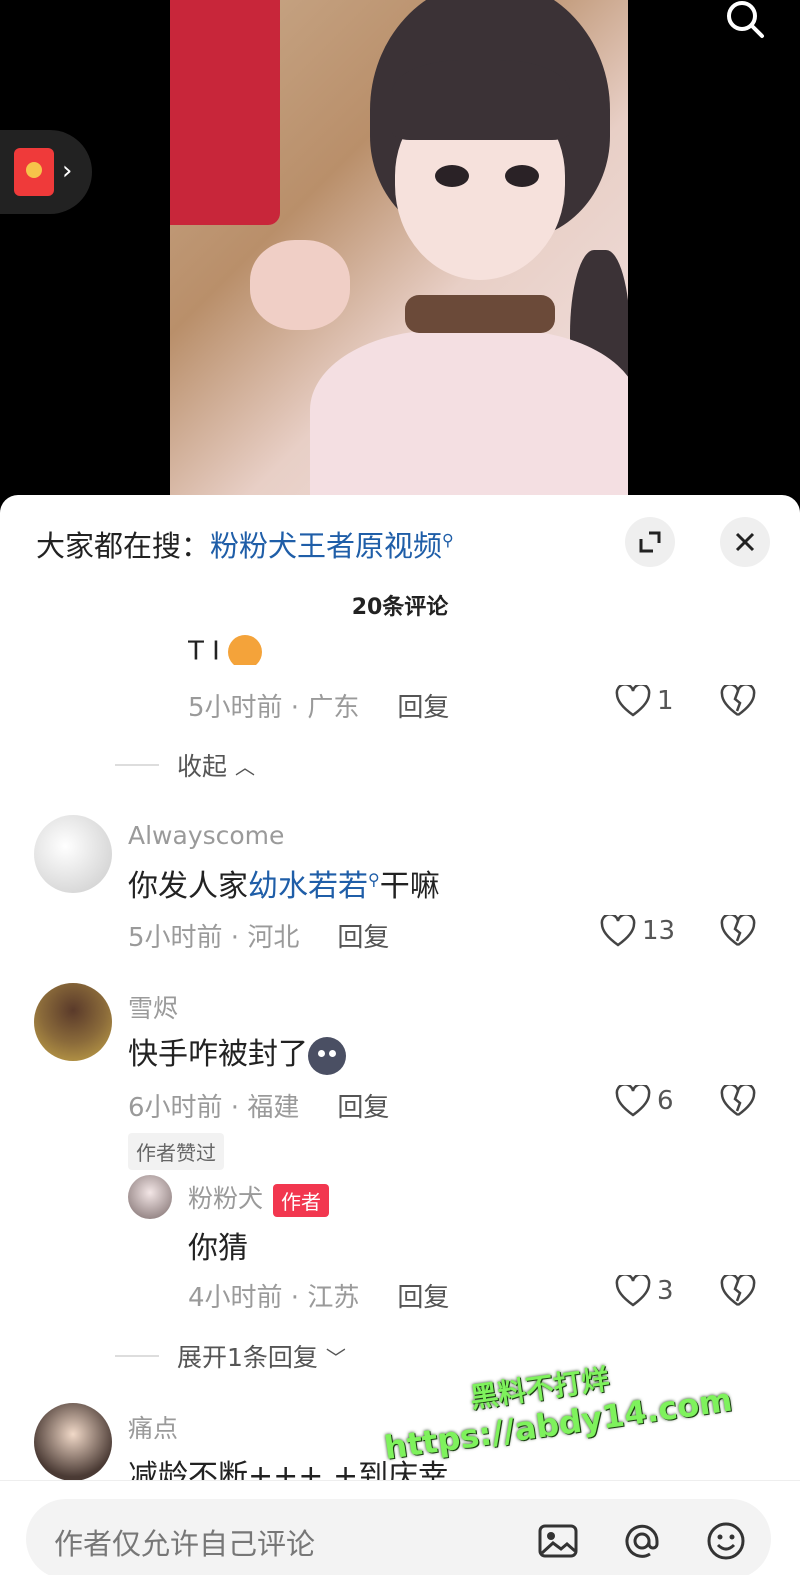  What do you see at coordinates (153, 1427) in the screenshot?
I see `username: 痛点` at bounding box center [153, 1427].